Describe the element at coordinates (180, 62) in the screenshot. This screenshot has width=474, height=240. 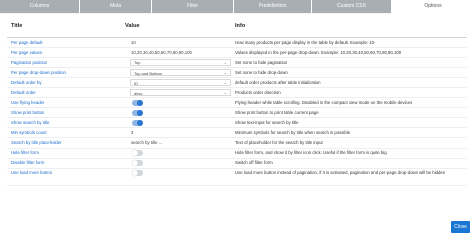
I see `pagination-position-select: Top ⌄` at that location.